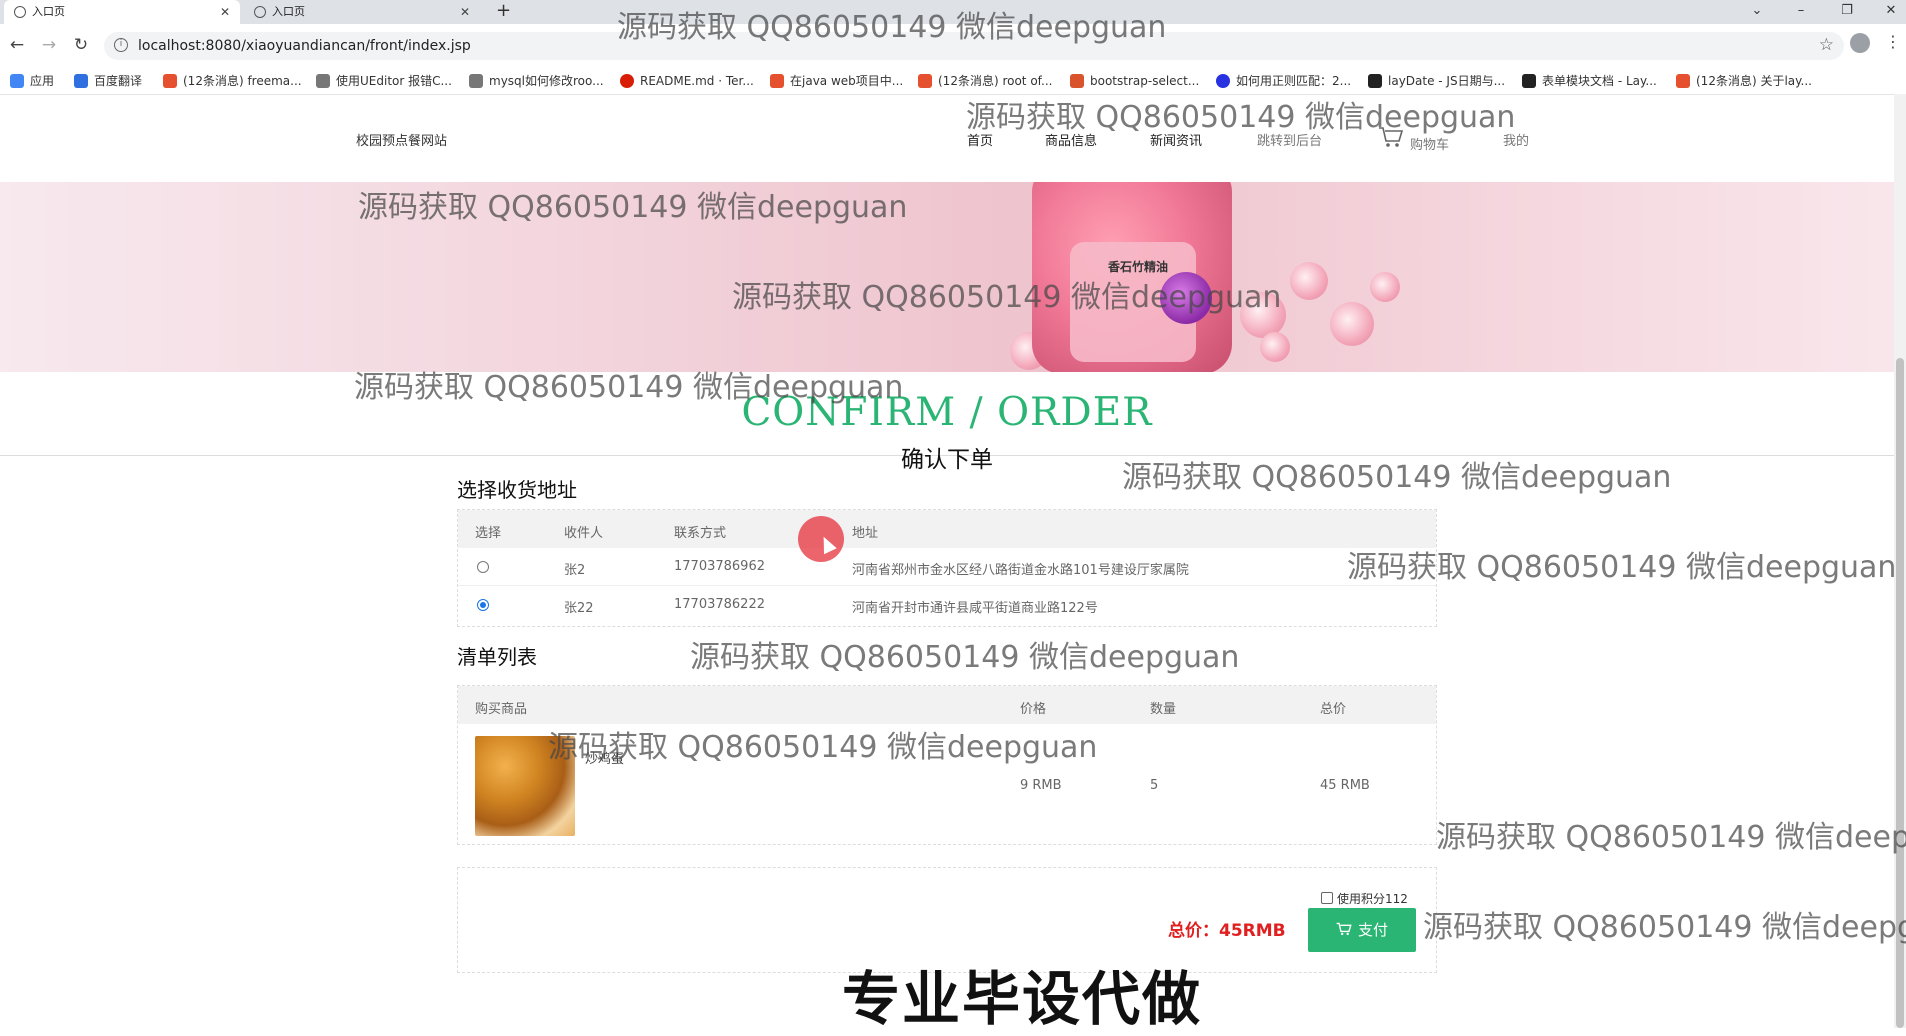  What do you see at coordinates (1891, 12) in the screenshot?
I see `close-window-button: ✕` at bounding box center [1891, 12].